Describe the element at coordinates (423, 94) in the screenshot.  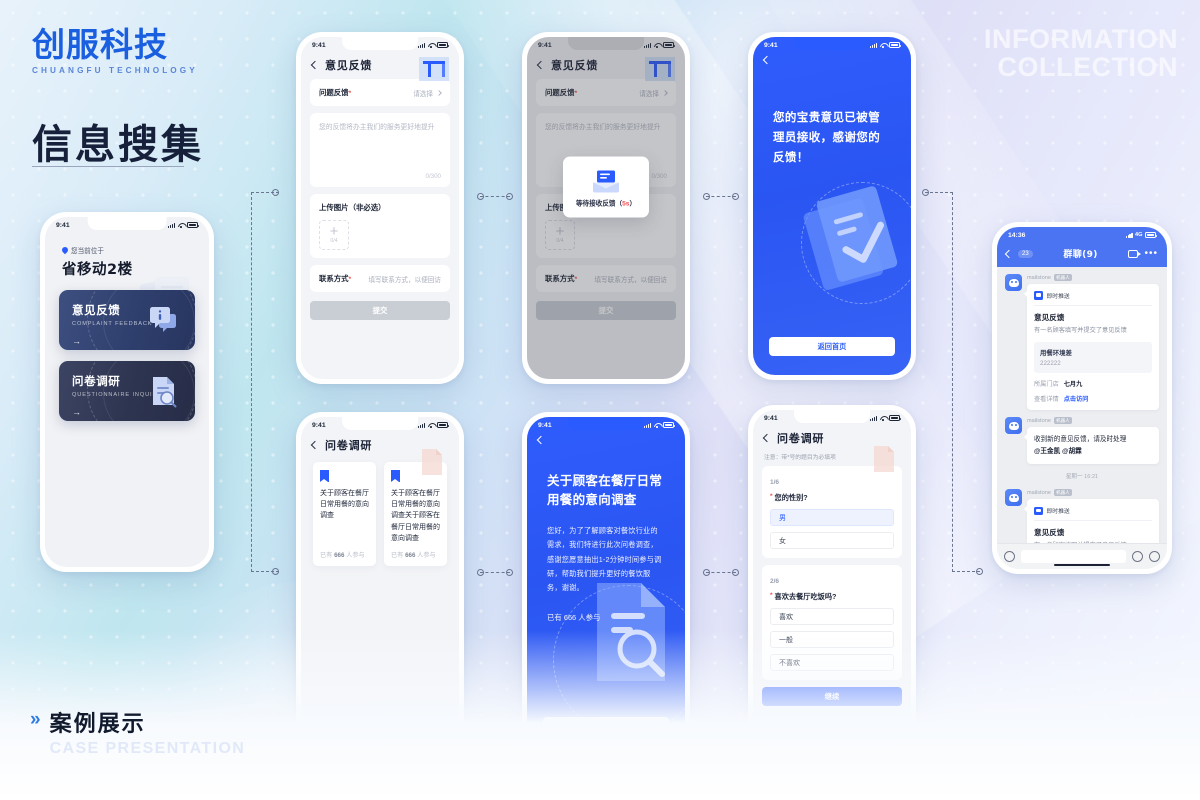
I see `problem-type-value: 请选择` at that location.